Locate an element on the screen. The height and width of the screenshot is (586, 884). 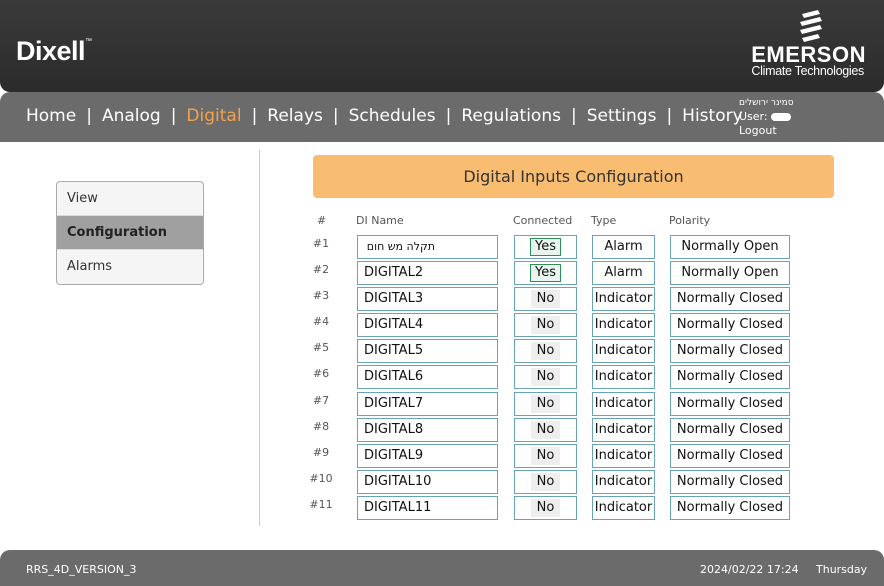
logout-link: Logout is located at coordinates (766, 131).